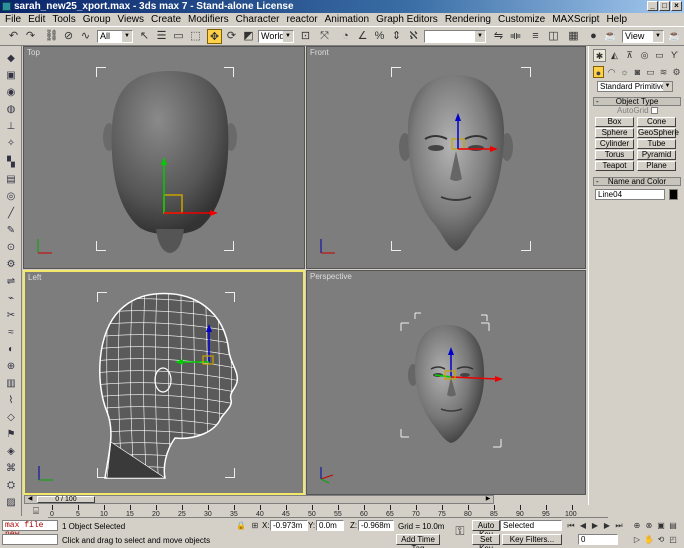 This screenshot has width=684, height=548. Describe the element at coordinates (13, 19) in the screenshot. I see `menu-file: File` at that location.